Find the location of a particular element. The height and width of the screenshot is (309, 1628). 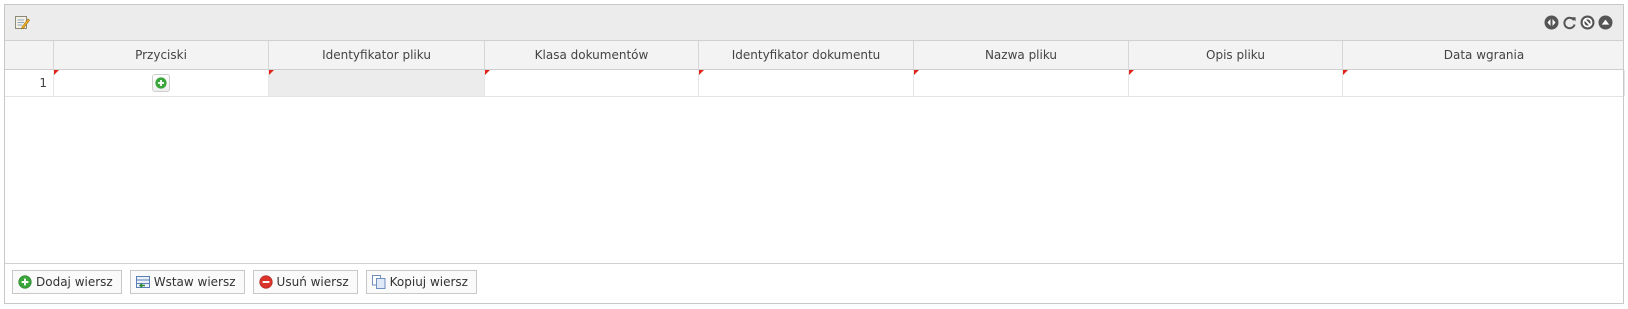

panel-header is located at coordinates (814, 23).